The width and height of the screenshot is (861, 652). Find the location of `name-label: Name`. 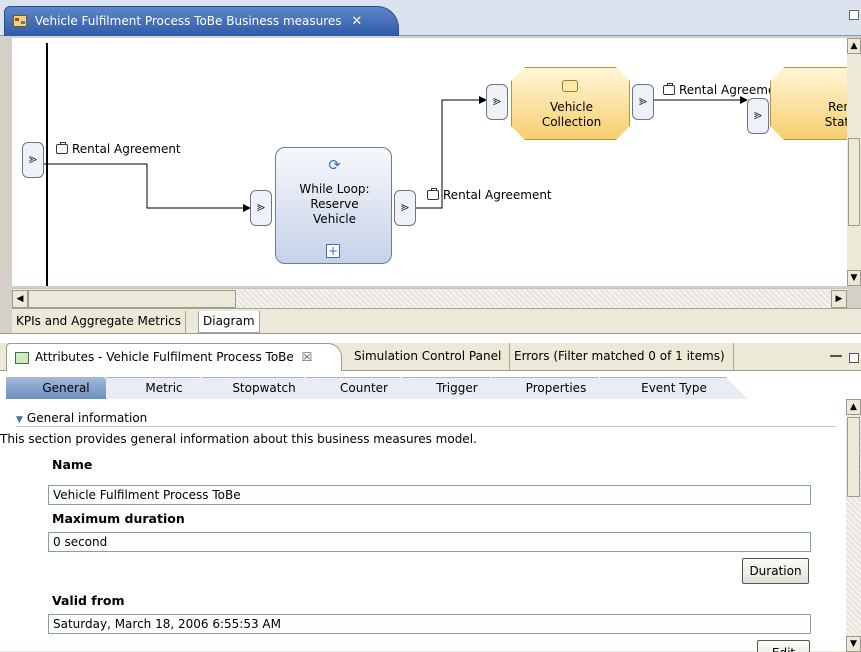

name-label: Name is located at coordinates (72, 464).